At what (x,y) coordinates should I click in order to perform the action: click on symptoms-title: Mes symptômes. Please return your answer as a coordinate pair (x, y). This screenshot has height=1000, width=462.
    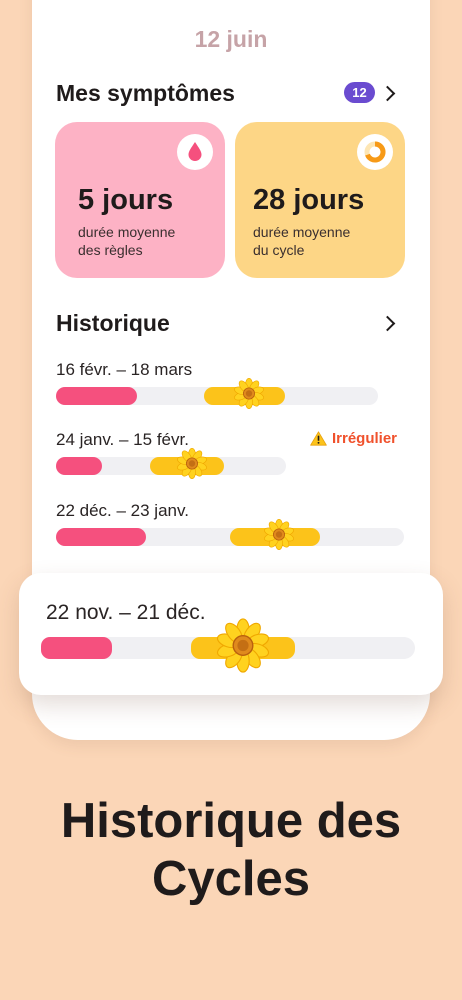
    Looking at the image, I should click on (145, 93).